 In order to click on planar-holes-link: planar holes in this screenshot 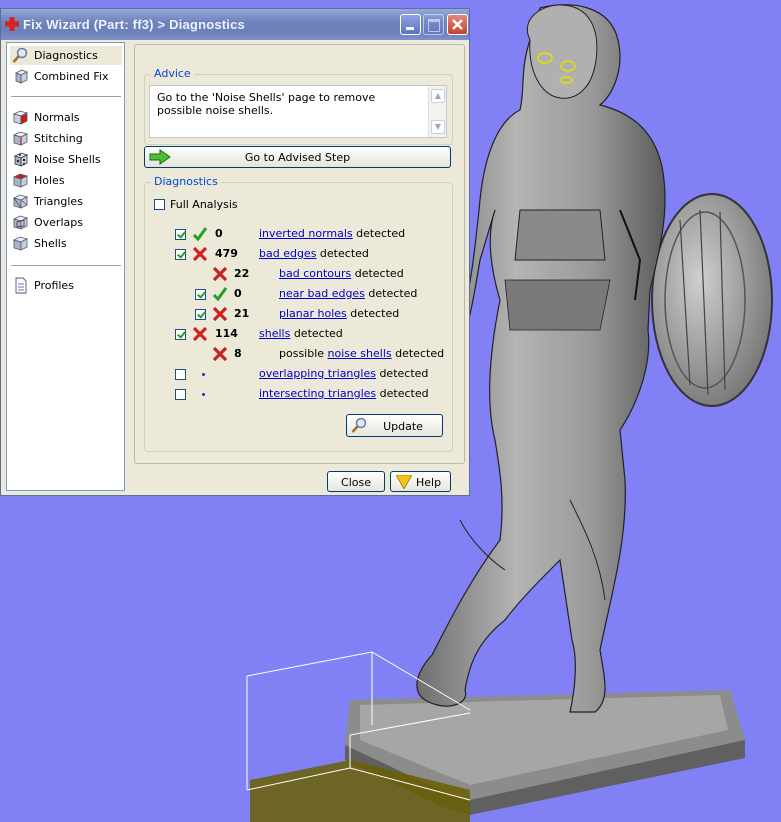, I will do `click(313, 313)`.